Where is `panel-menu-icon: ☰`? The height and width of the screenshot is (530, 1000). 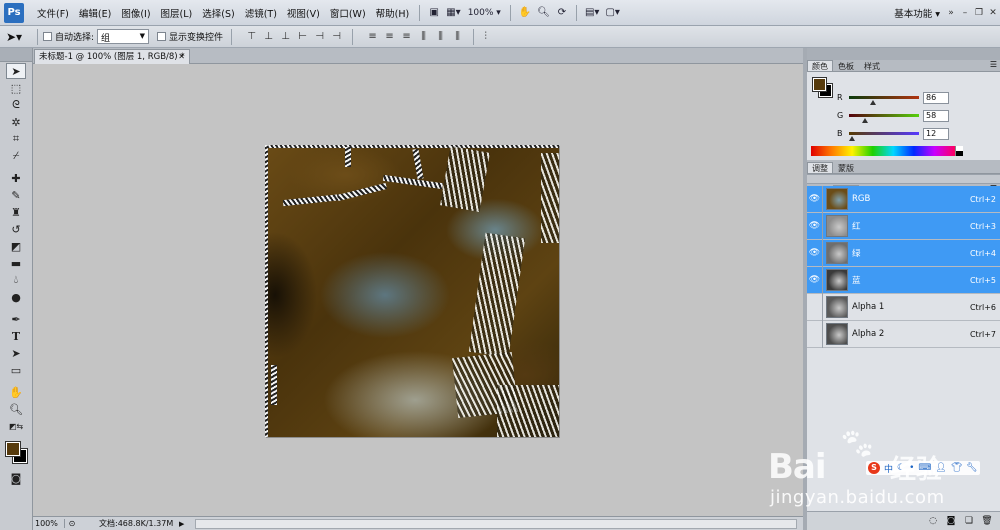
panel-menu-icon: ☰ is located at coordinates (993, 64).